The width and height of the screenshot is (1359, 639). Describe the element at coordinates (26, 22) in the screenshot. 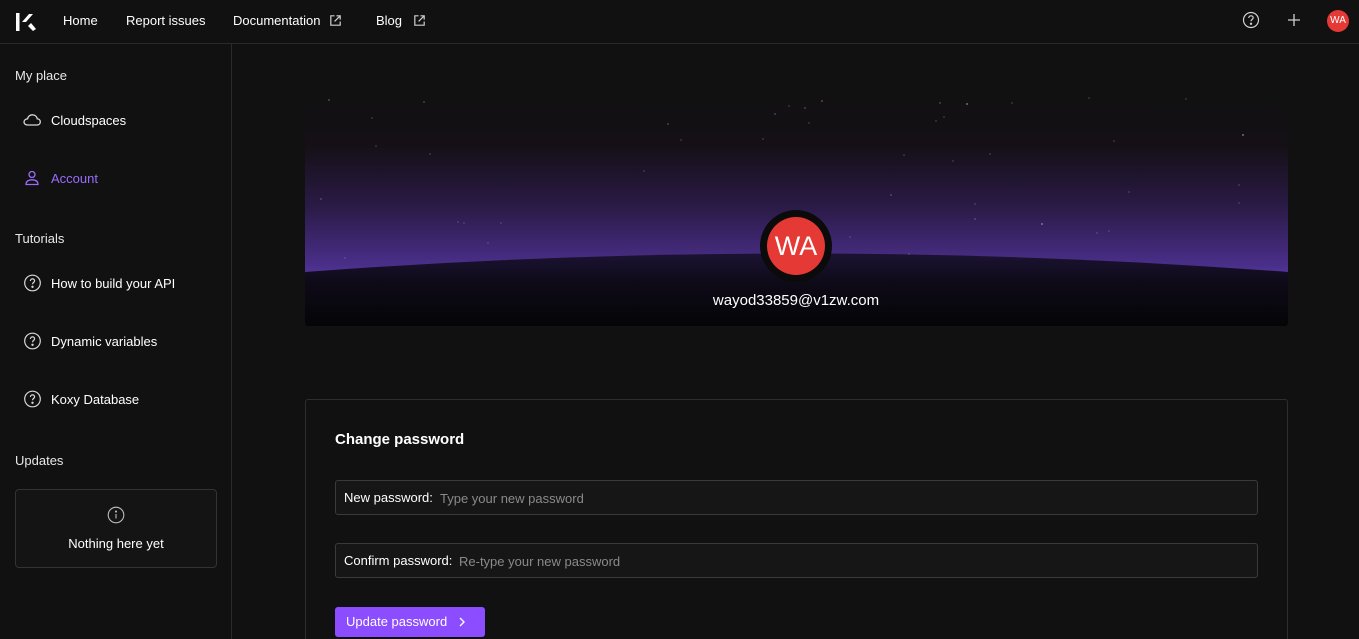

I see `koxy-logo-icon` at that location.